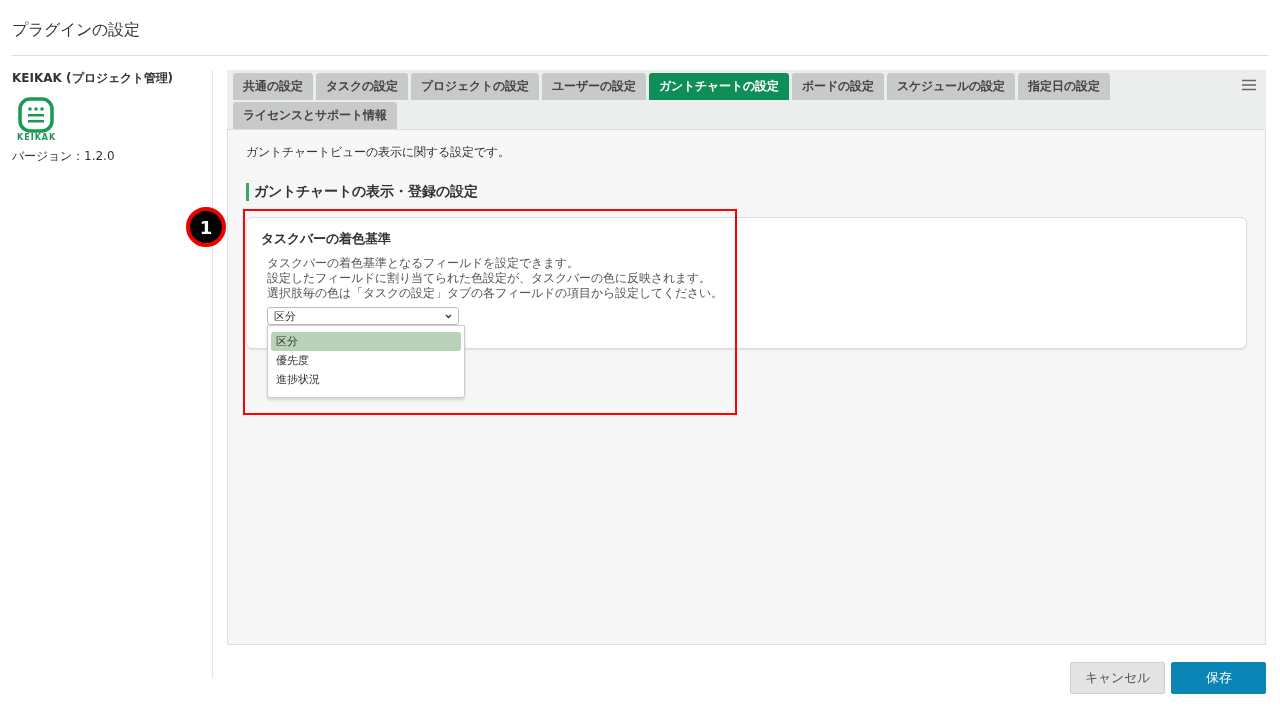 The image size is (1280, 720). Describe the element at coordinates (448, 316) in the screenshot. I see `chevron-down-icon` at that location.